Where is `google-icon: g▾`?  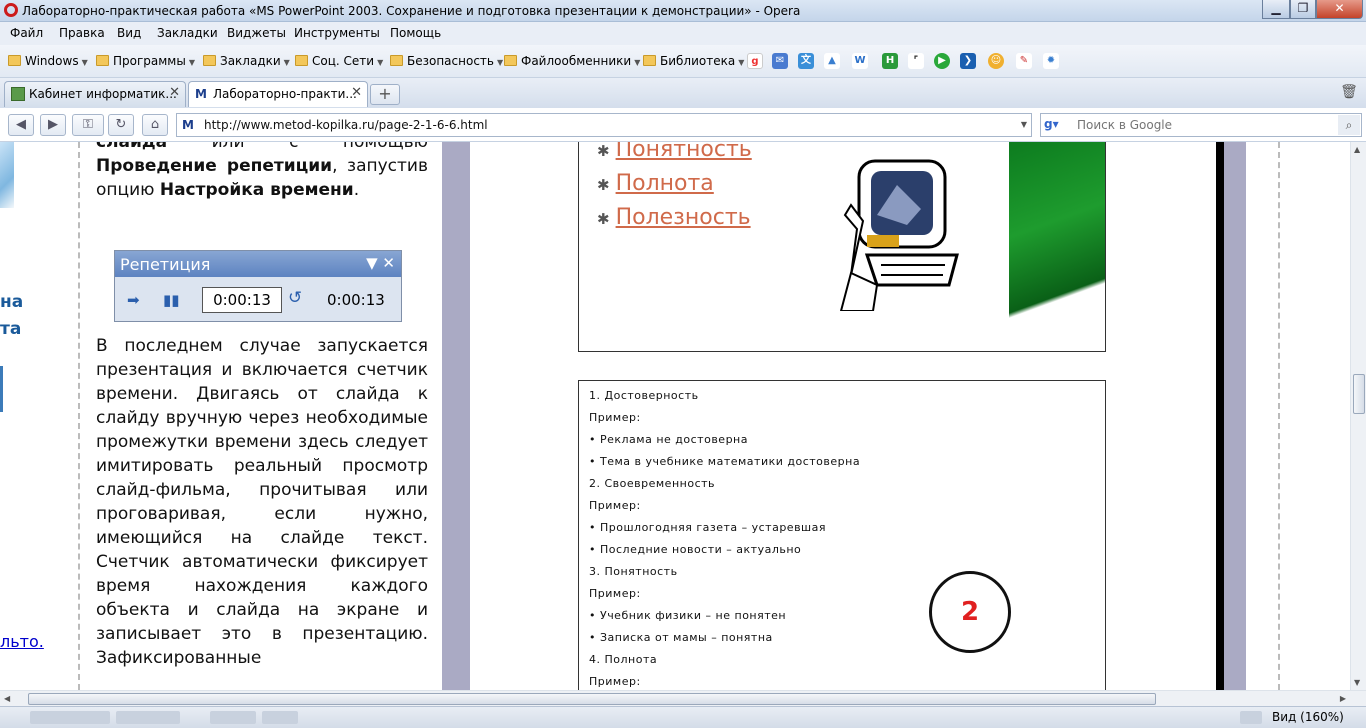
google-icon: g▾ is located at coordinates (1054, 125).